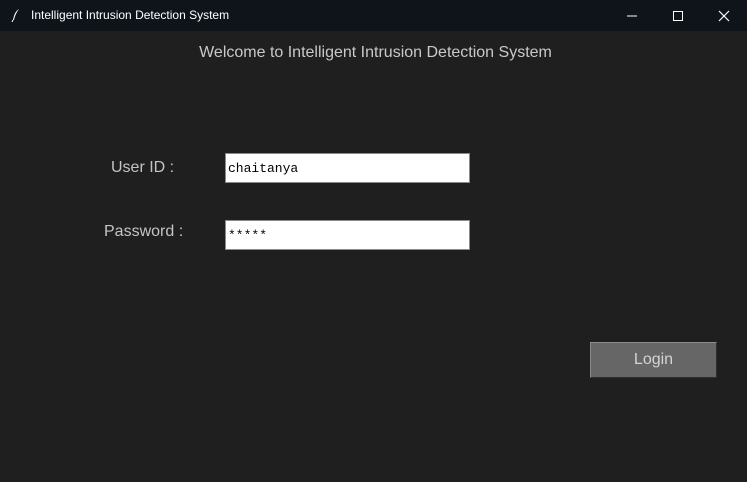  Describe the element at coordinates (347, 235) in the screenshot. I see `password-field` at that location.